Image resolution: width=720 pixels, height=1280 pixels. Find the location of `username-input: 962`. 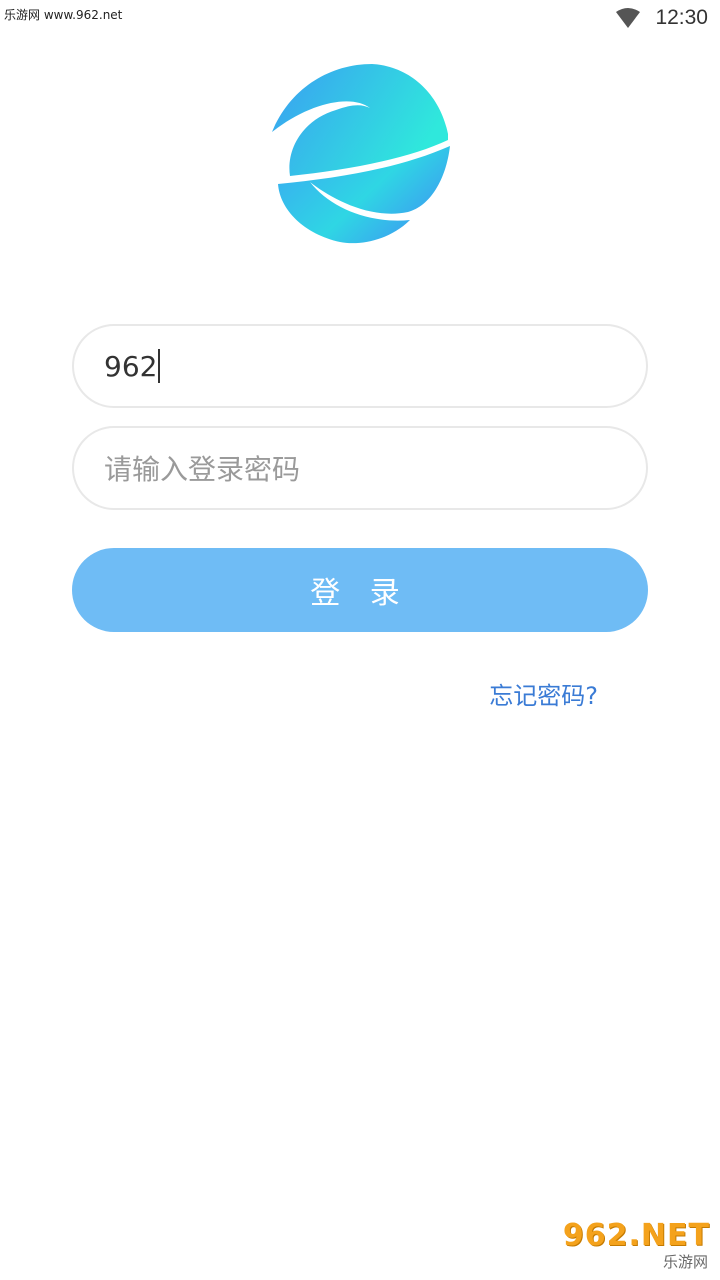

username-input: 962 is located at coordinates (360, 366).